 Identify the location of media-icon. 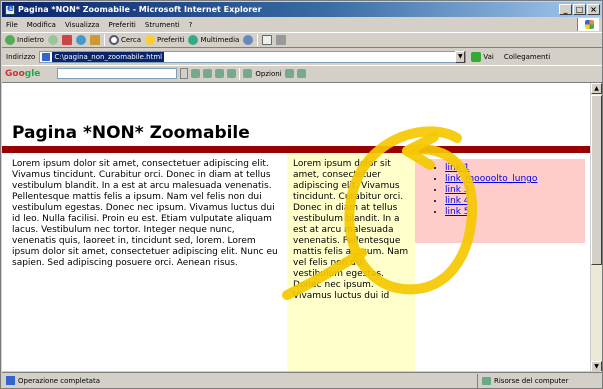
(193, 40).